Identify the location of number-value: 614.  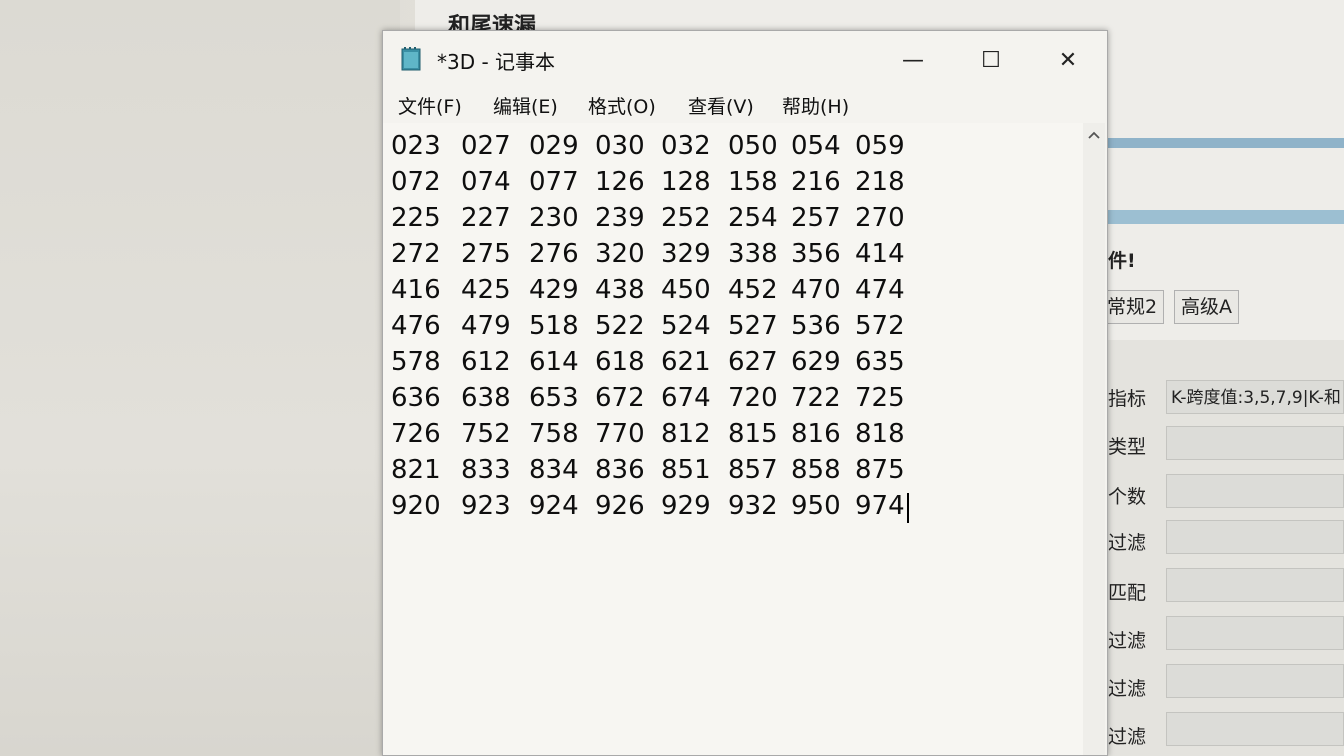
(554, 362).